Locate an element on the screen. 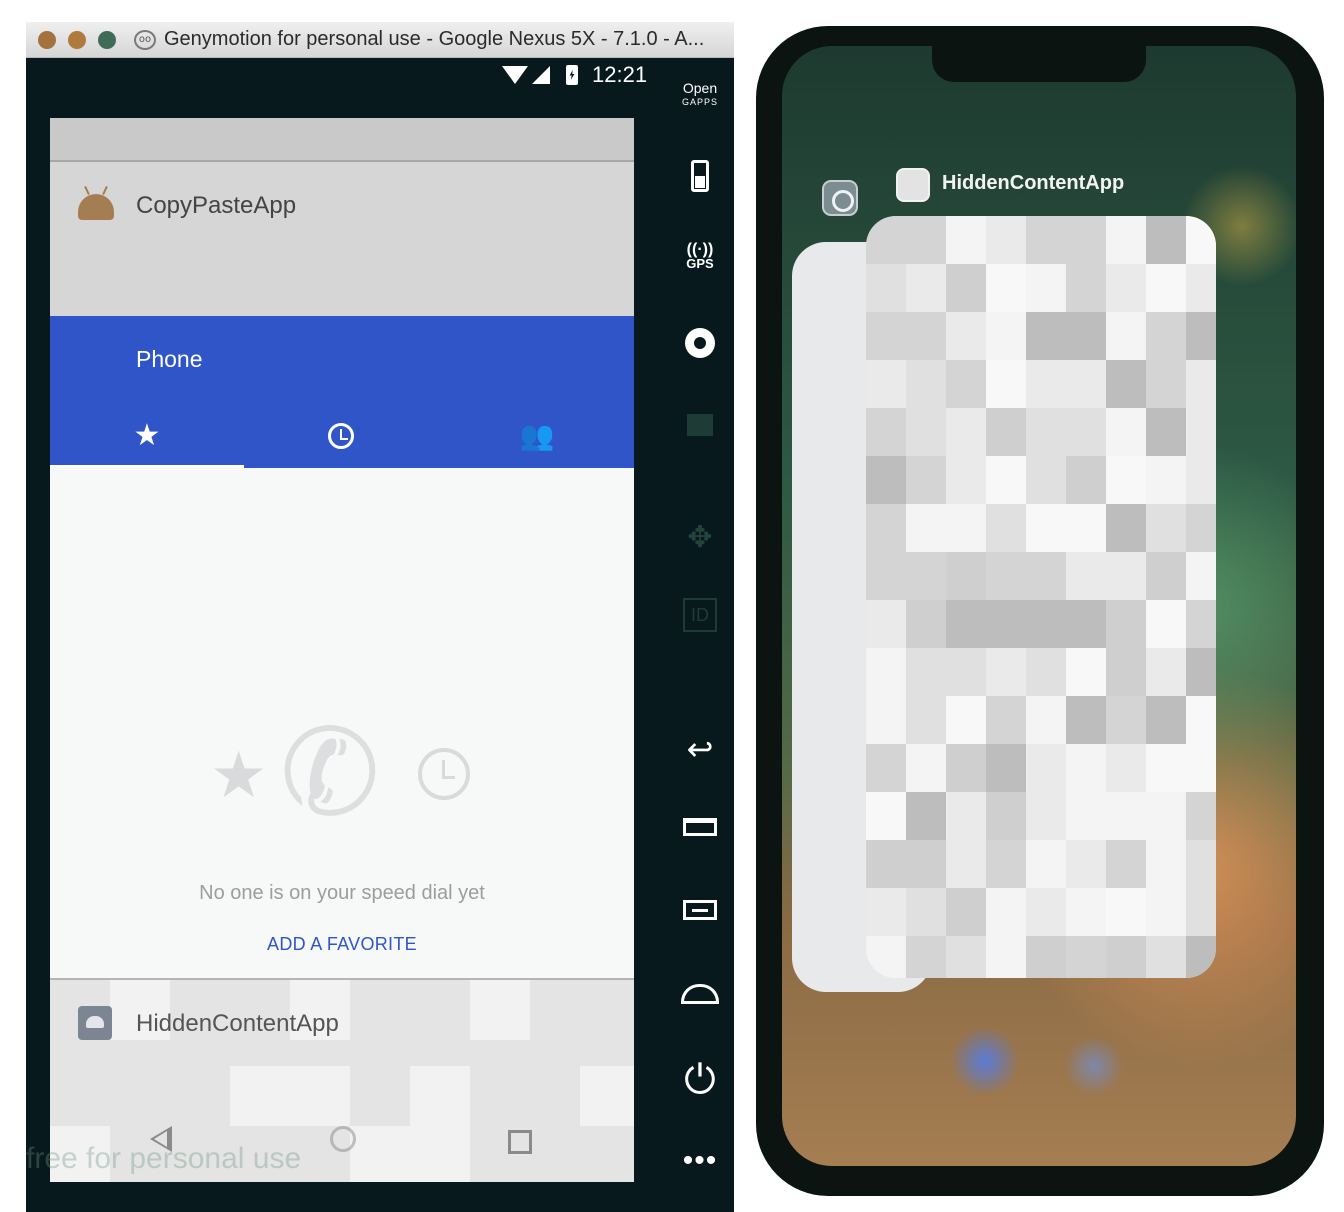 The image size is (1344, 1212). empty-speed-dial-illustration: ★ ✆ is located at coordinates (345, 774).